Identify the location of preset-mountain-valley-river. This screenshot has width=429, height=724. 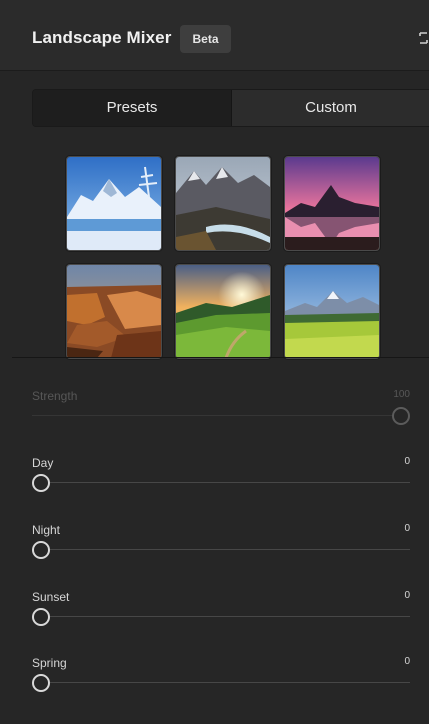
(223, 203).